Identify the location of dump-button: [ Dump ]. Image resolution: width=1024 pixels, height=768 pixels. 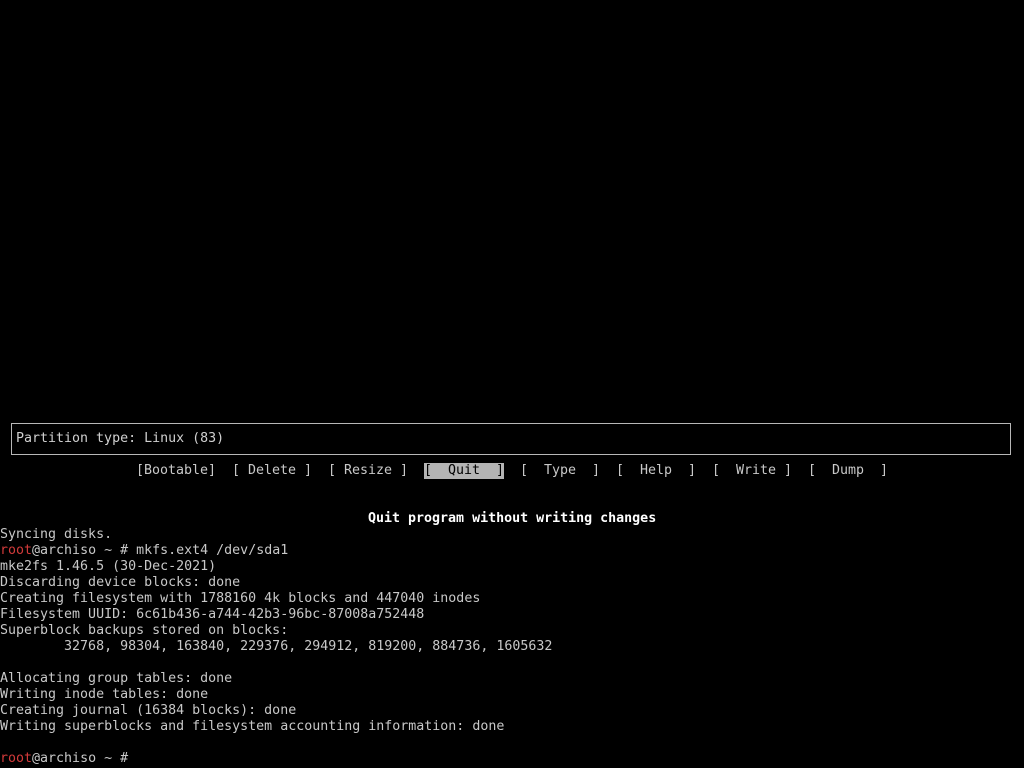
(848, 471).